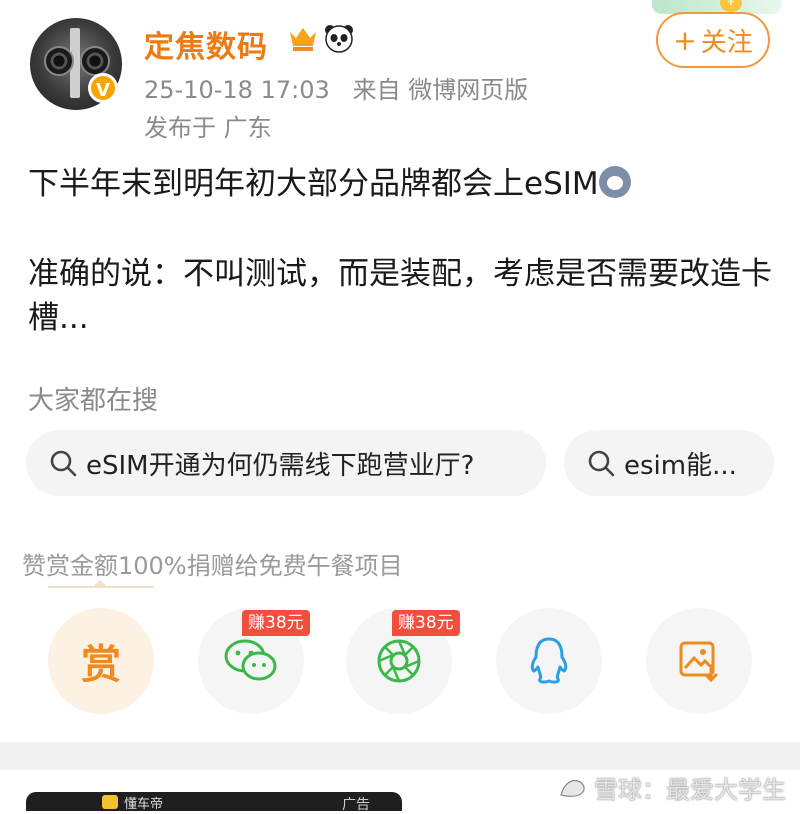 Image resolution: width=800 pixels, height=814 pixels. Describe the element at coordinates (400, 756) in the screenshot. I see `section-divider` at that location.